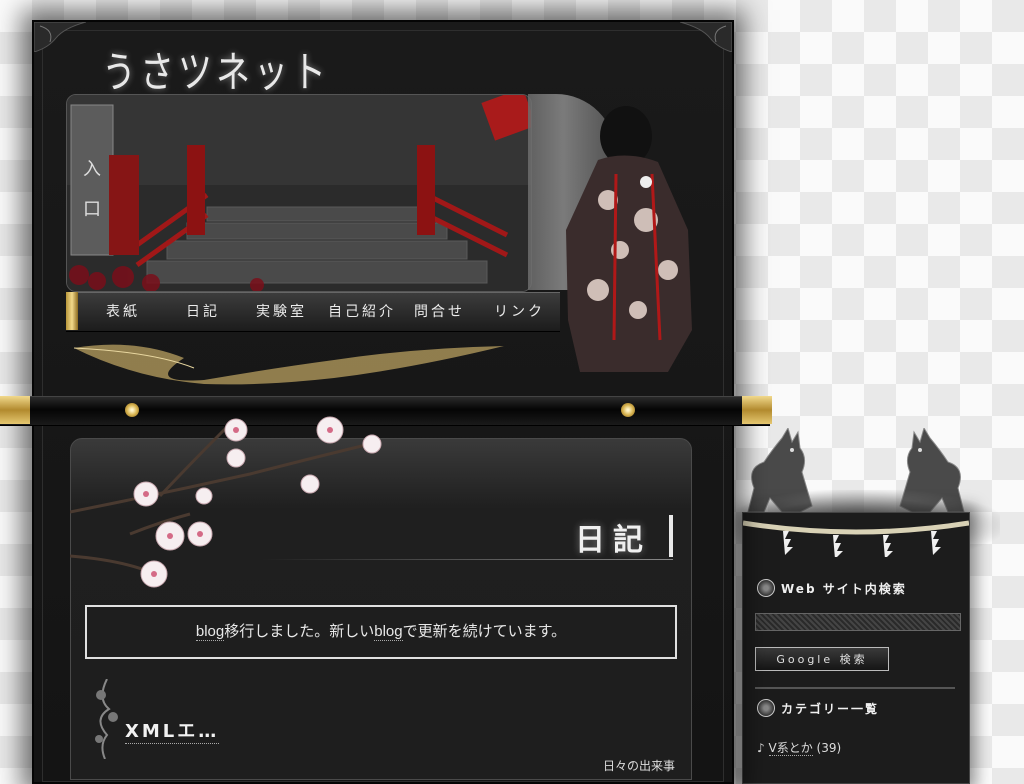 Image resolution: width=1024 pixels, height=784 pixels. What do you see at coordinates (123, 312) in the screenshot?
I see `nav-item-cover: 表紙` at bounding box center [123, 312].